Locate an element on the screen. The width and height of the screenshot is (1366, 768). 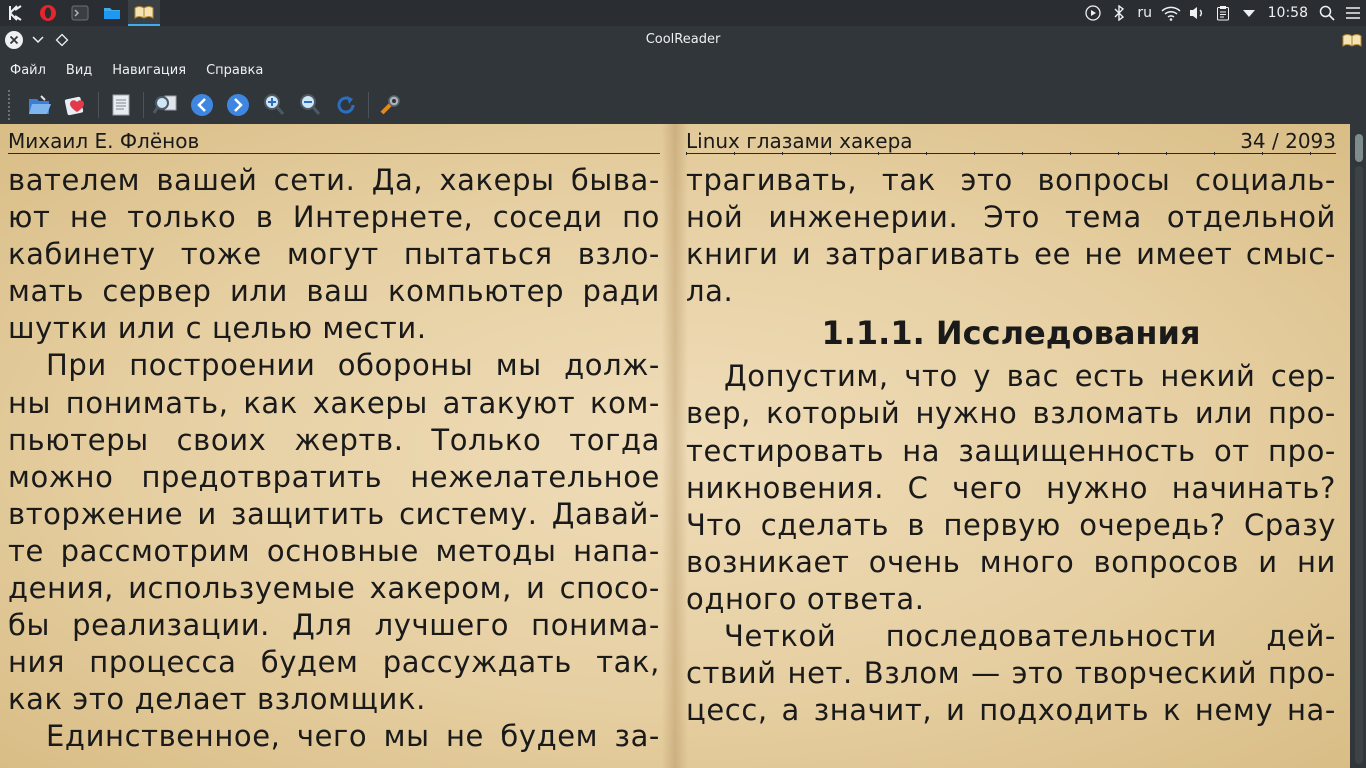
section-heading: 1.1.1. Исследования is located at coordinates (1011, 333).